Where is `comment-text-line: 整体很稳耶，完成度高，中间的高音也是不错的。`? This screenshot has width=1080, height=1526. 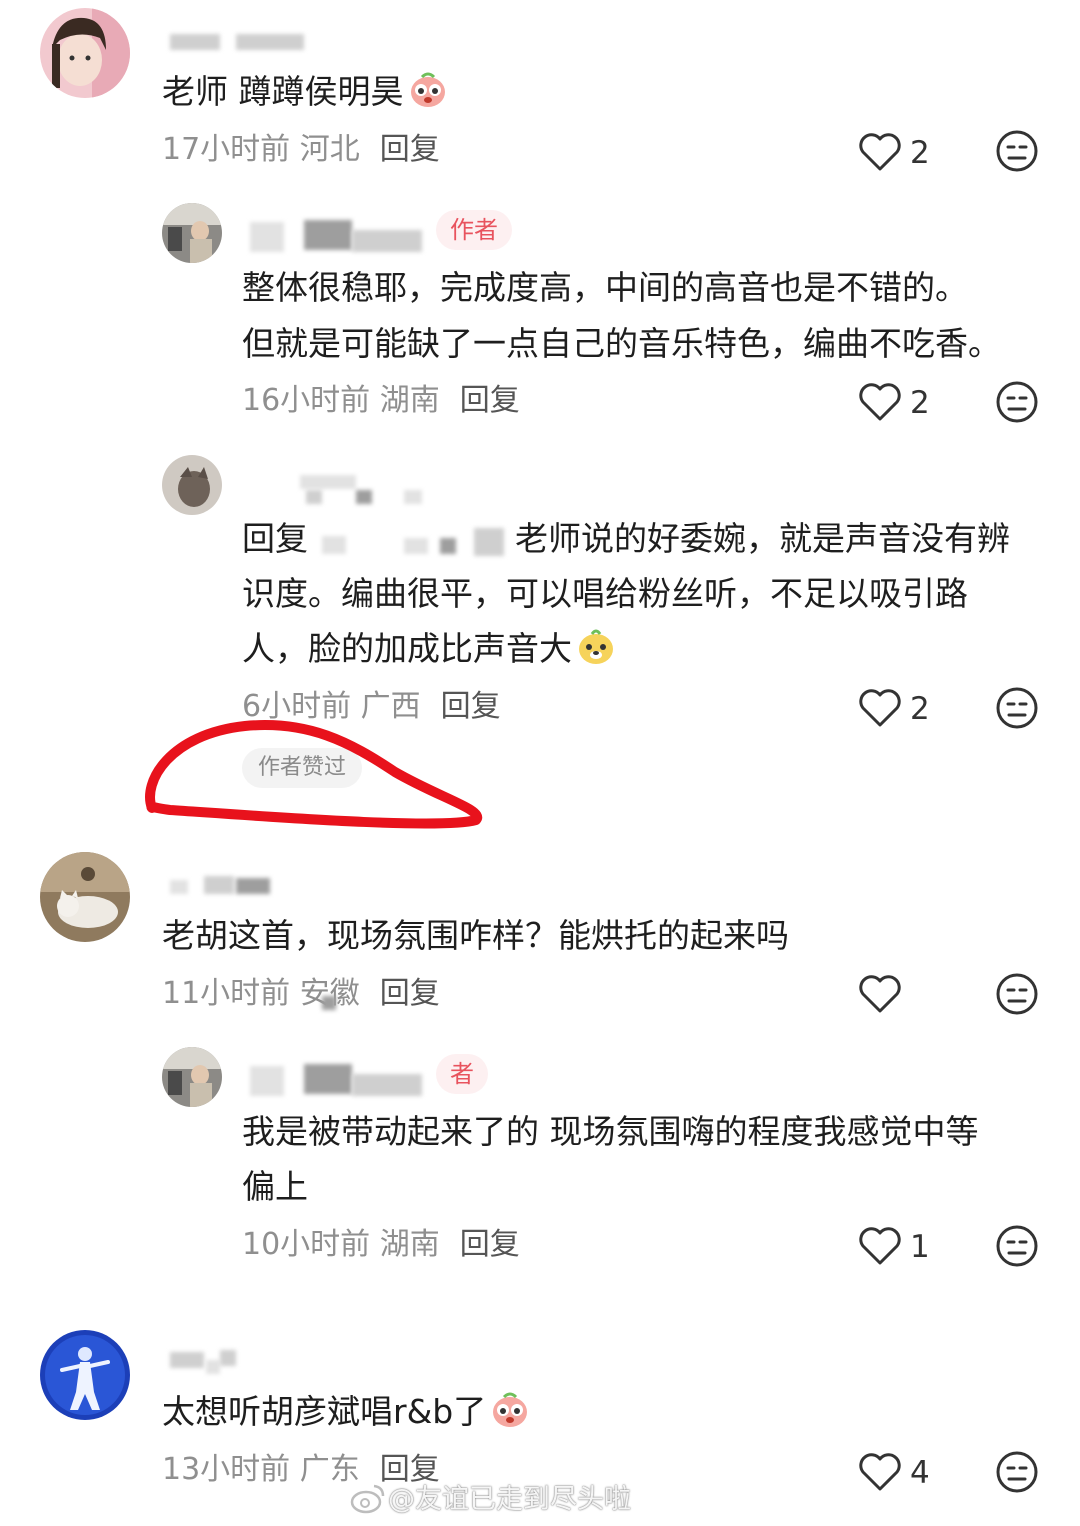
comment-text-line: 整体很稳耶，完成度高，中间的高音也是不错的。 is located at coordinates (605, 287).